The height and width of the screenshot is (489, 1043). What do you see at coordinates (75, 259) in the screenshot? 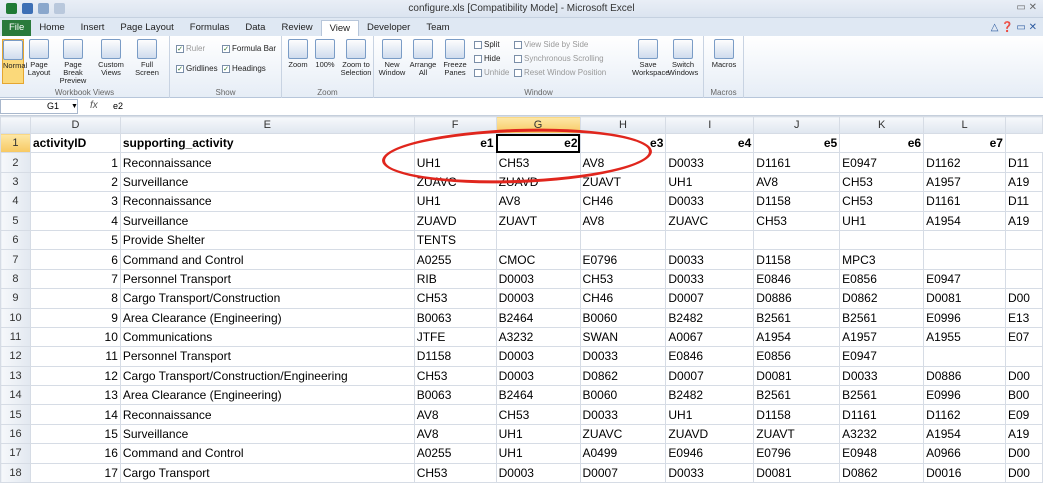
I see `cell: 6` at bounding box center [75, 259].